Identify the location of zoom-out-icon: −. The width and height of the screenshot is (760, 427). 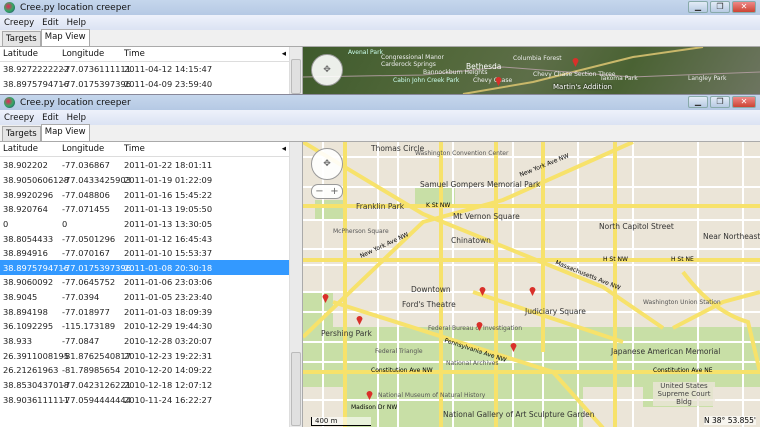
(319, 191).